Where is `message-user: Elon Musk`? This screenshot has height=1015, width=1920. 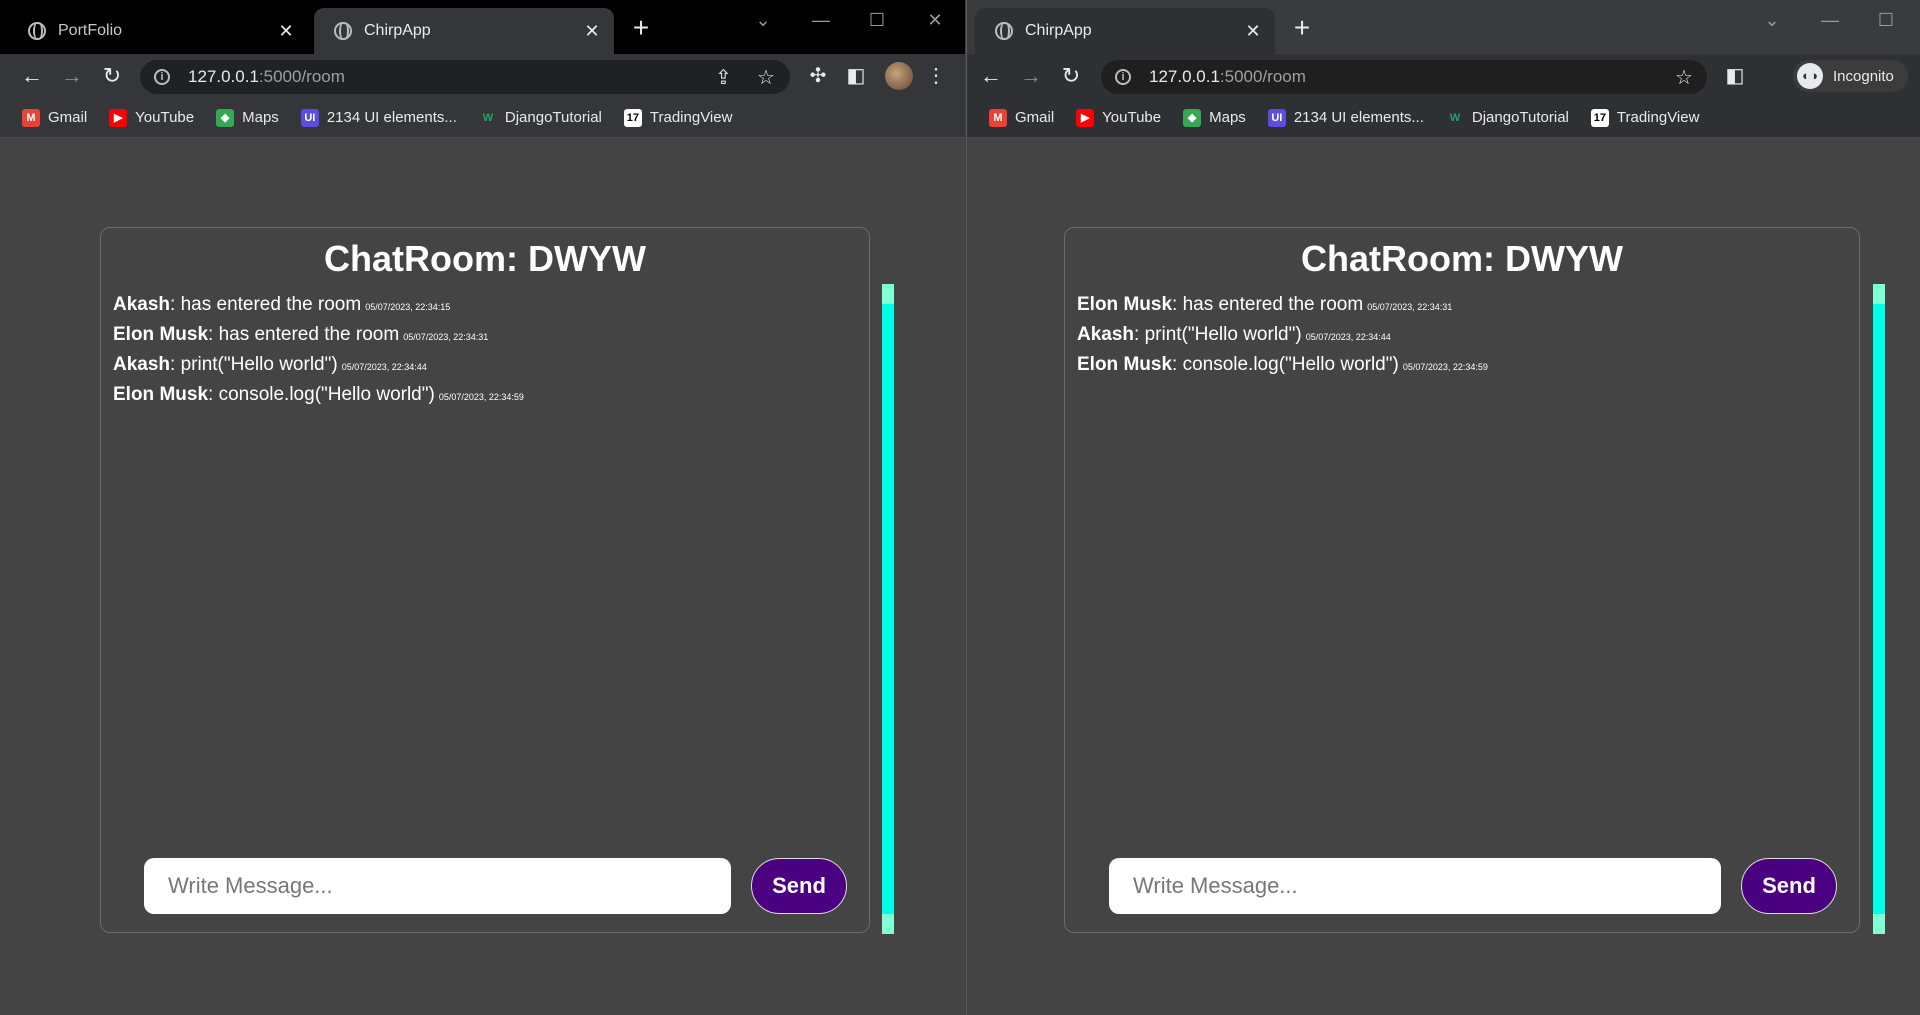 message-user: Elon Musk is located at coordinates (1125, 304).